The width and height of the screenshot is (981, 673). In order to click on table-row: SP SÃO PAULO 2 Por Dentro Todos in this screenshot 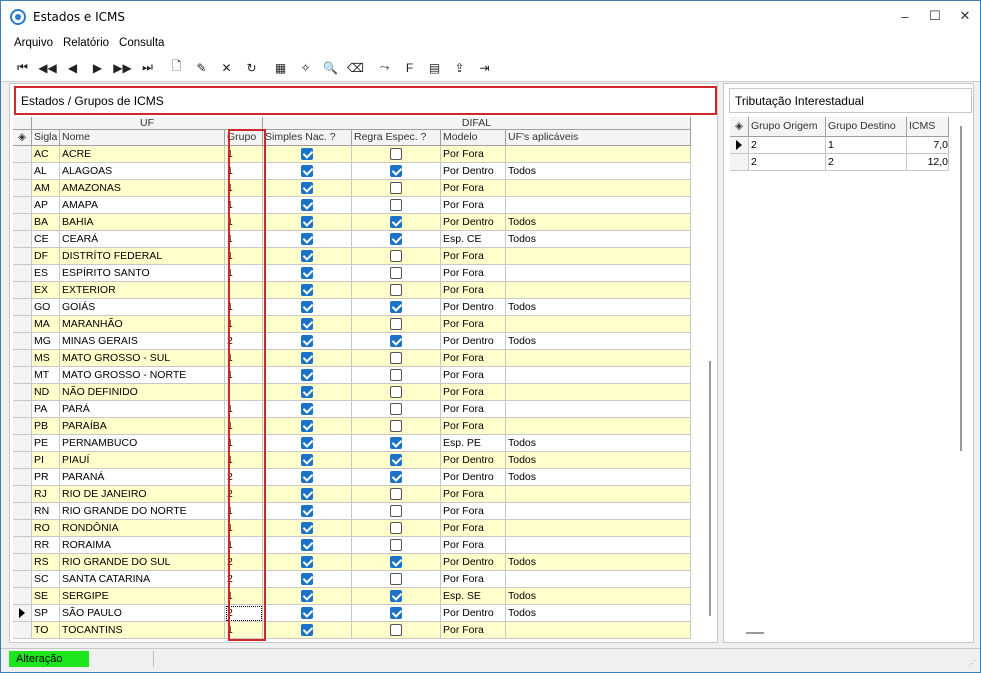, I will do `click(352, 613)`.